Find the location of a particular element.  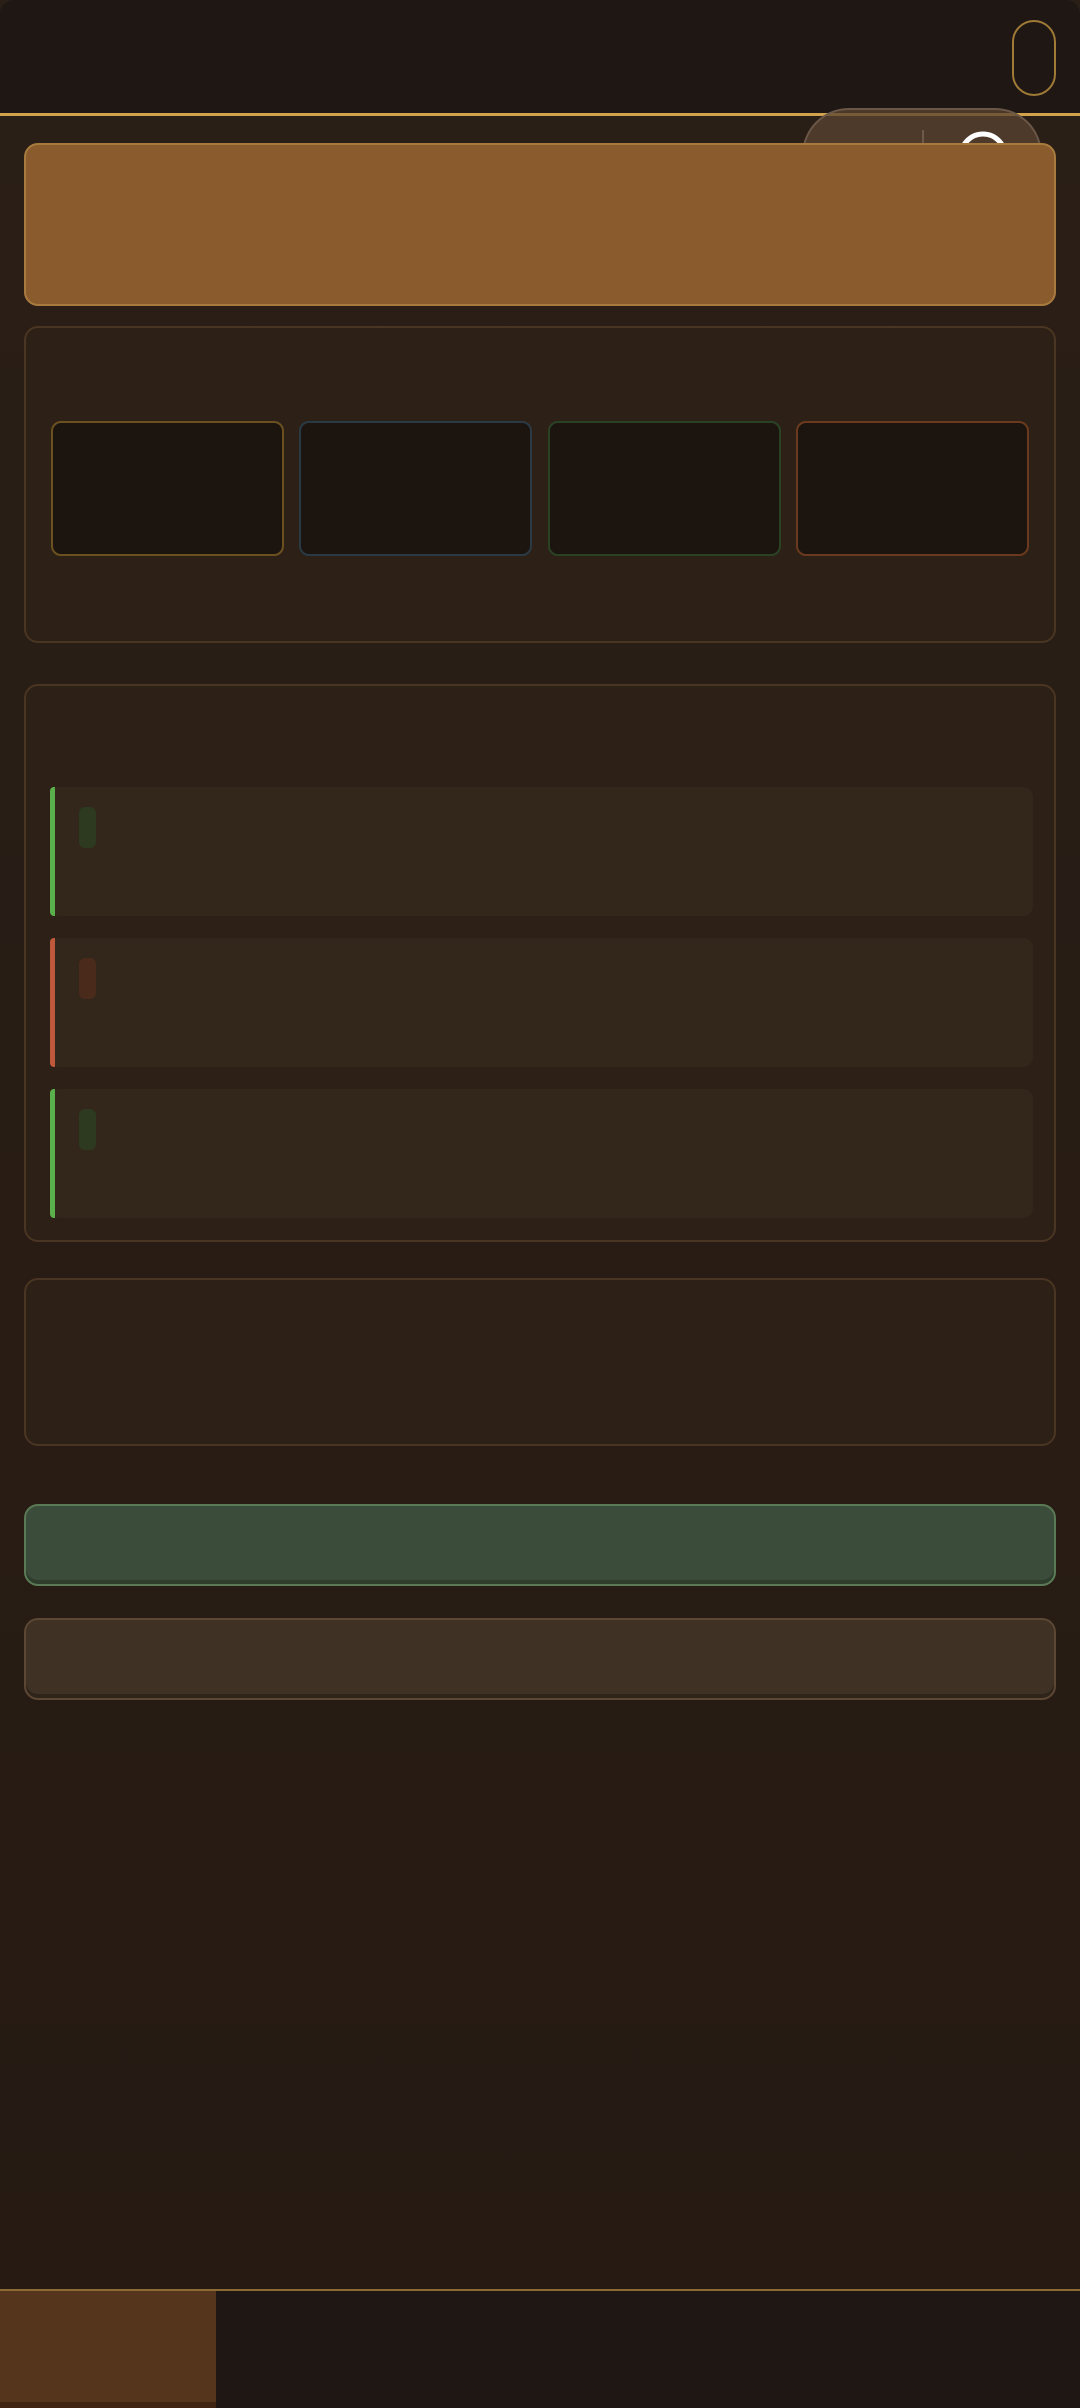

stats-card is located at coordinates (540, 484).